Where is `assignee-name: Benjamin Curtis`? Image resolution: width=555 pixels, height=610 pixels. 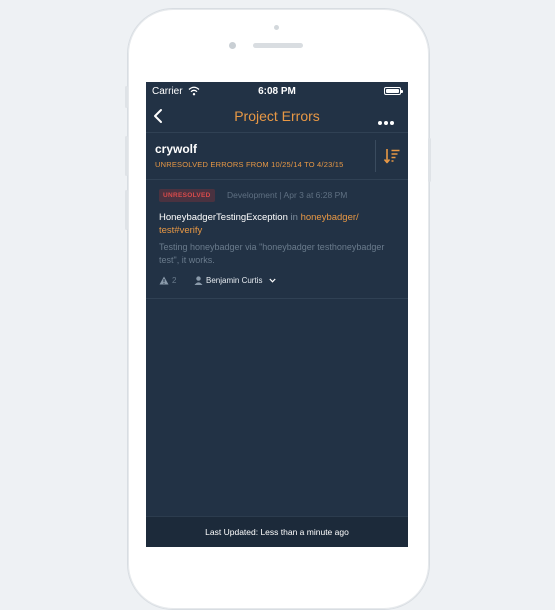 assignee-name: Benjamin Curtis is located at coordinates (234, 281).